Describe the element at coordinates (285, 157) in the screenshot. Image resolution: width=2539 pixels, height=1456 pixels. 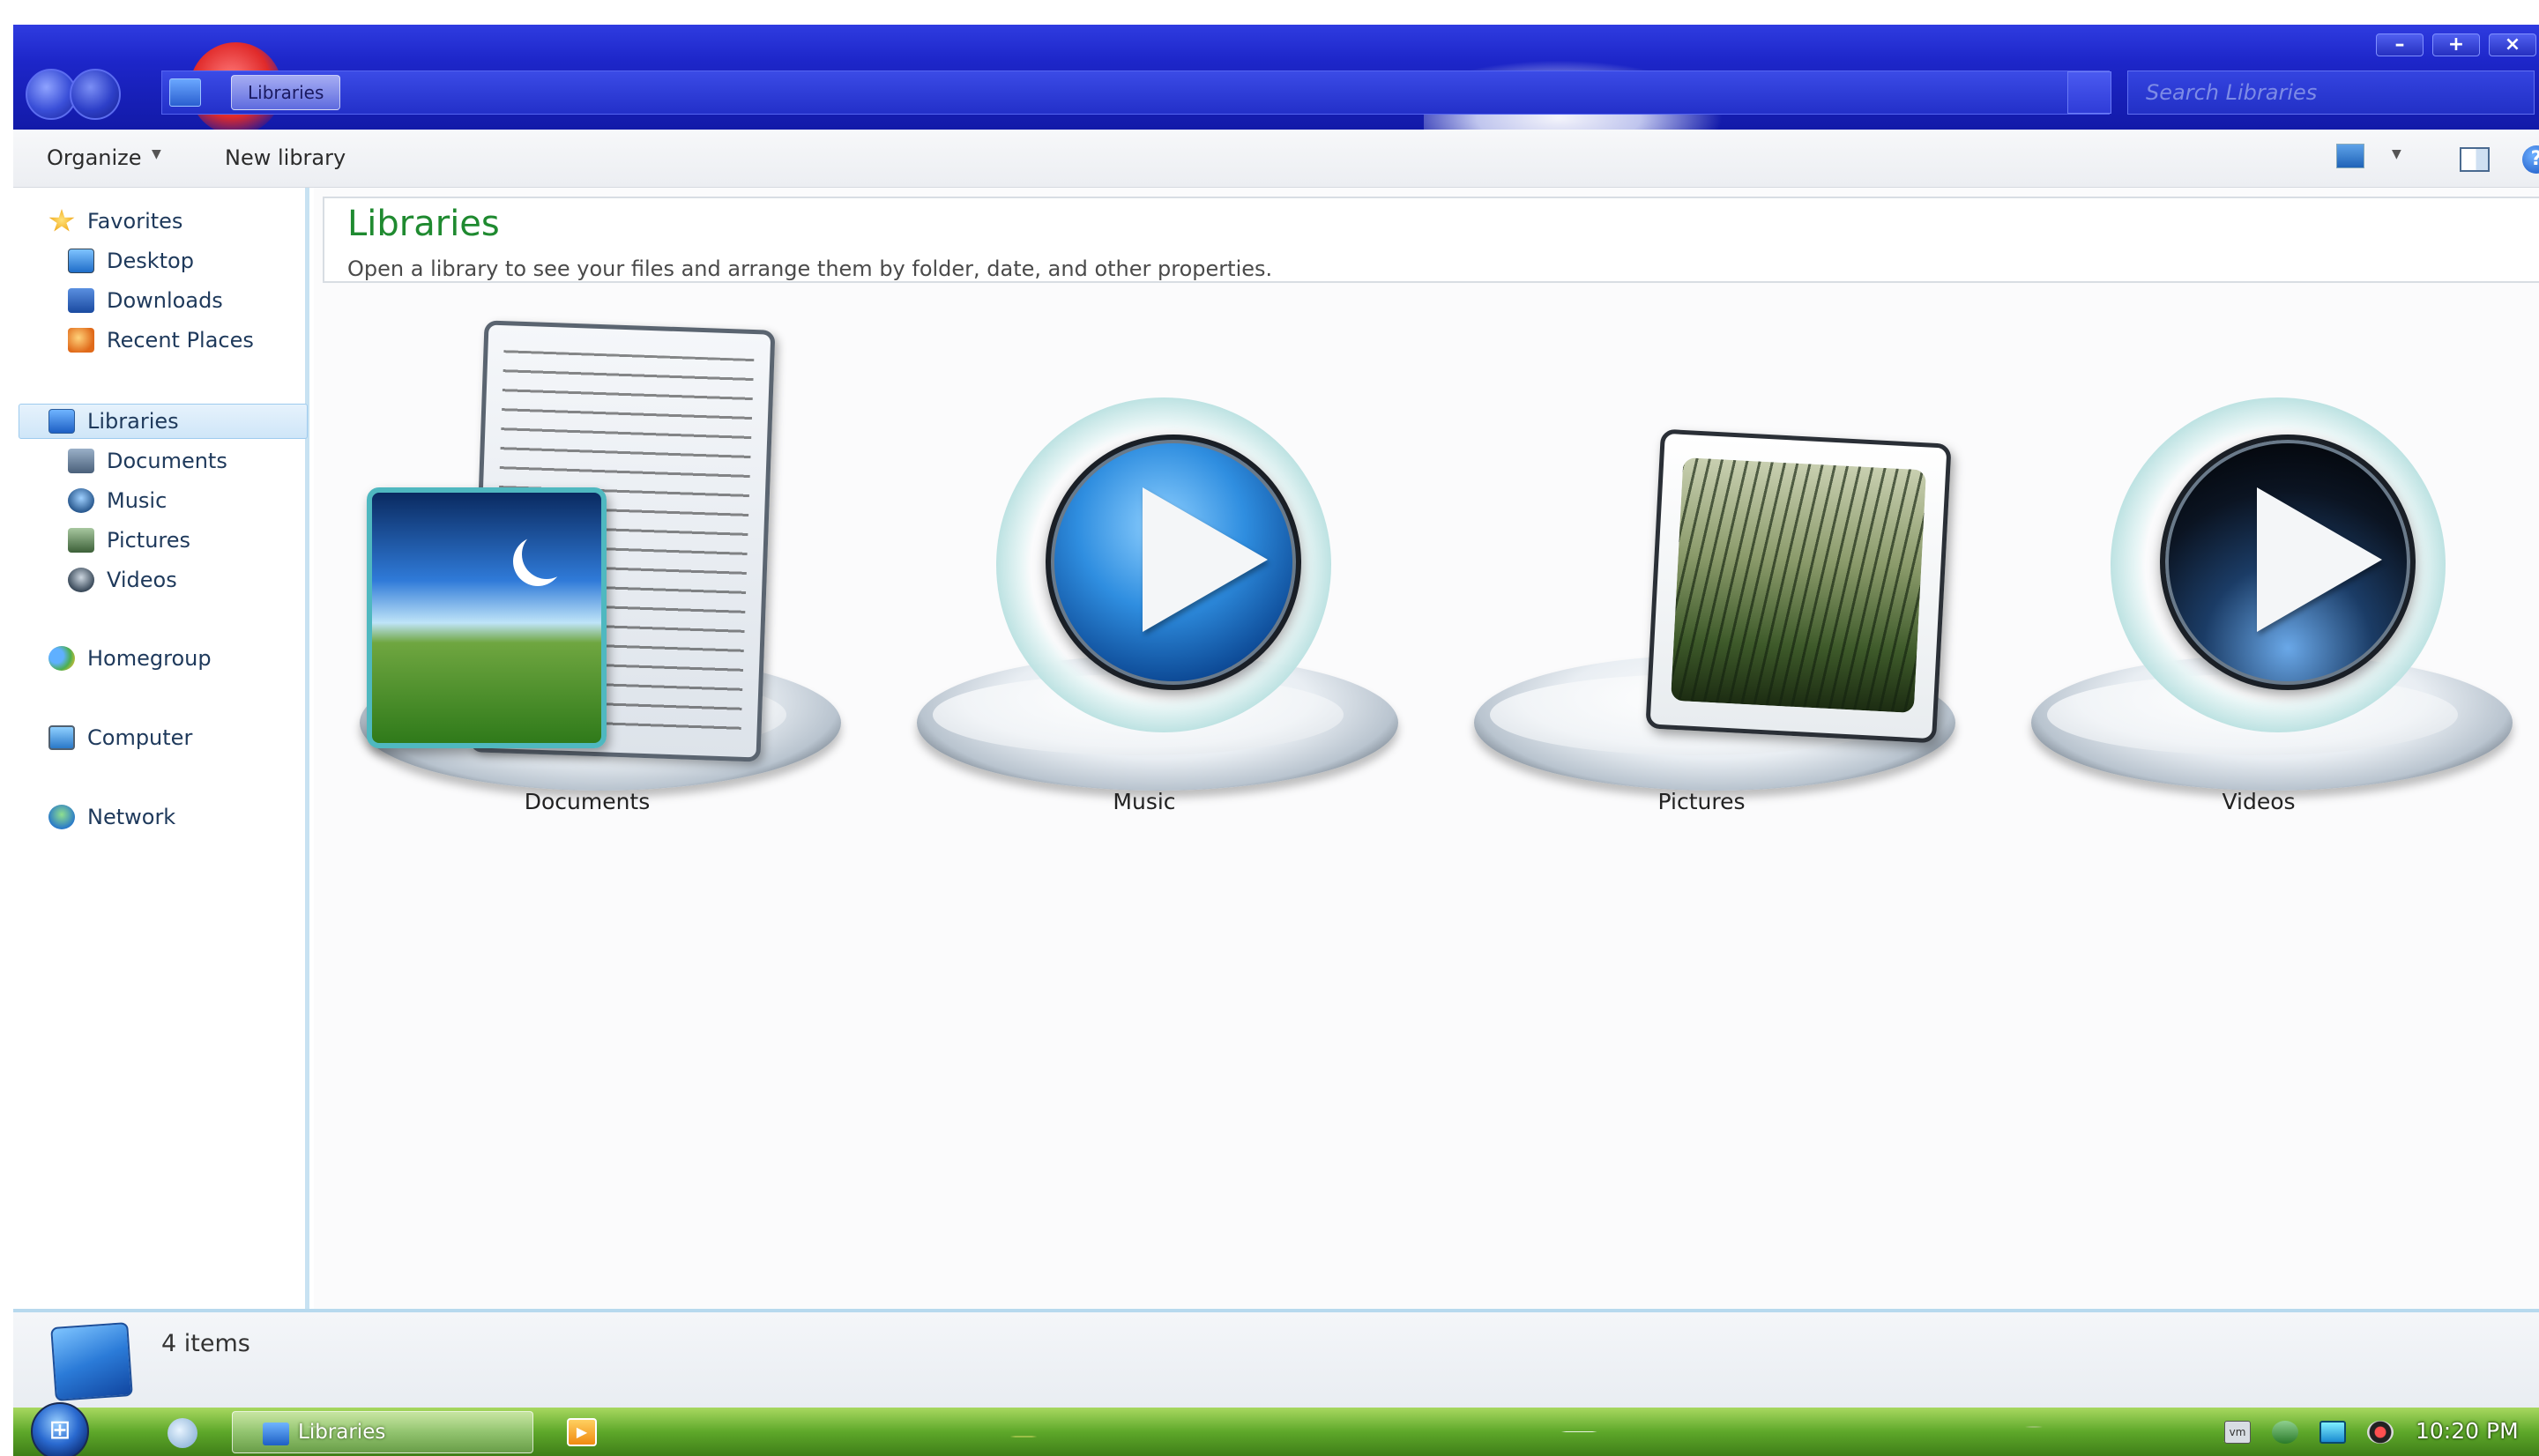
I see `new-library-button: New library` at that location.